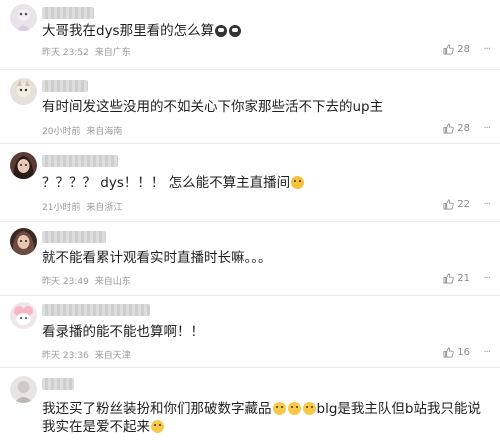 This screenshot has height=440, width=500. I want to click on comment-meta: 昨天 23:49 来自山东, so click(88, 280).